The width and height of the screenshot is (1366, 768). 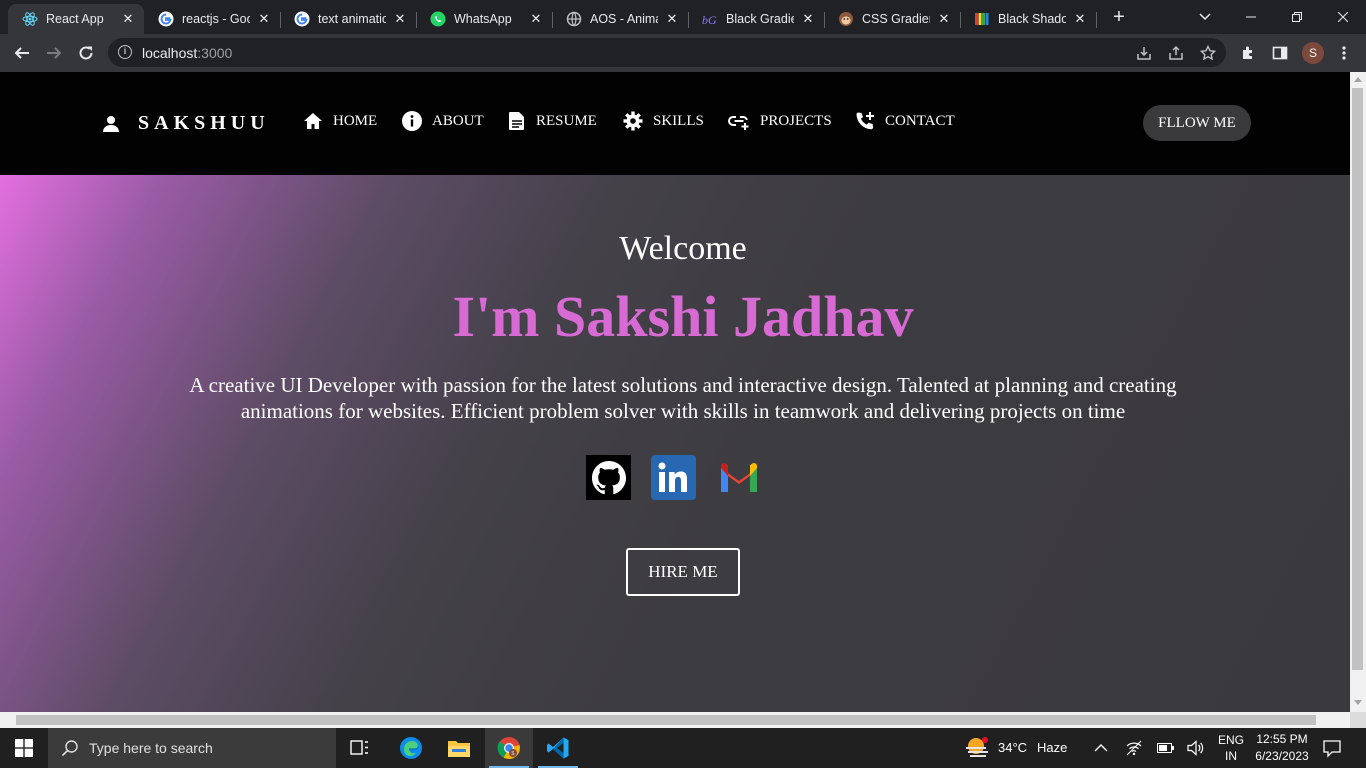 I want to click on scroll-up-arrow-icon, so click(x=1358, y=79).